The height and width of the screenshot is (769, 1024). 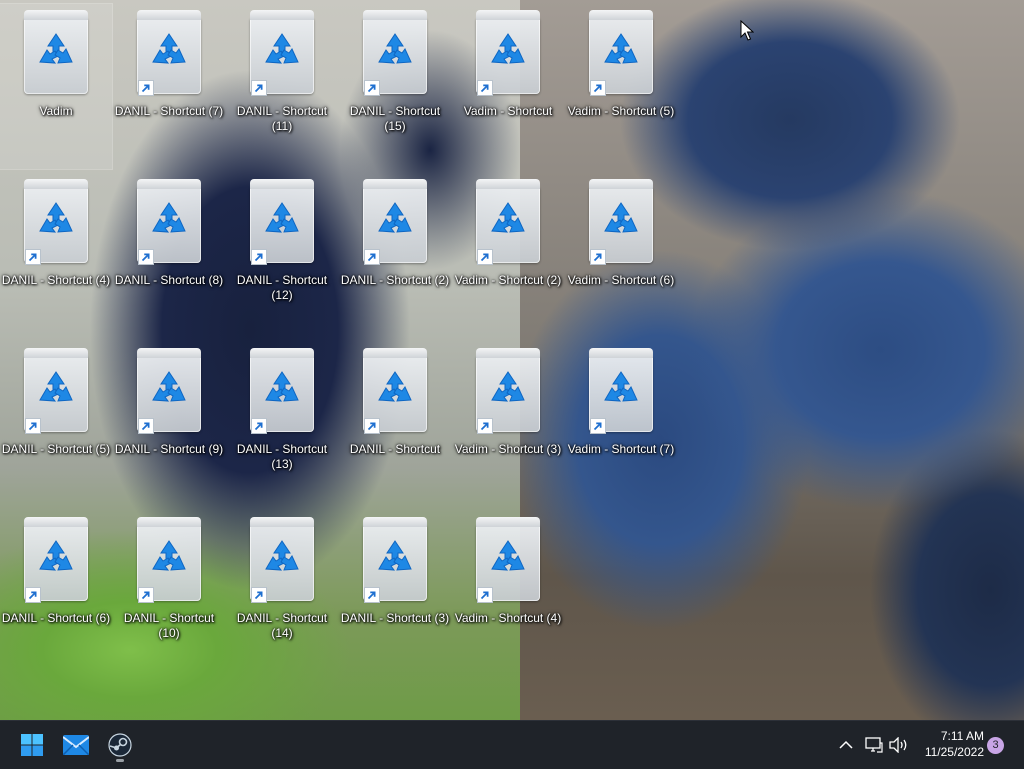 I want to click on desktop-icon: DANIL - Shortcut (8), so click(x=169, y=255).